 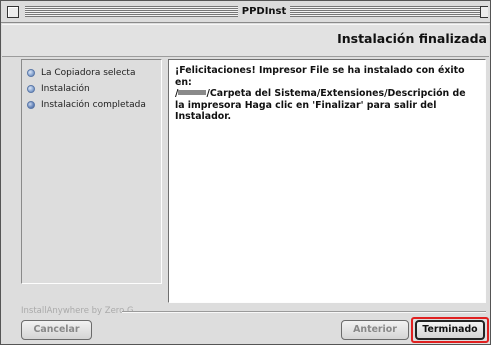 What do you see at coordinates (192, 92) in the screenshot?
I see `redacted-path-segment` at bounding box center [192, 92].